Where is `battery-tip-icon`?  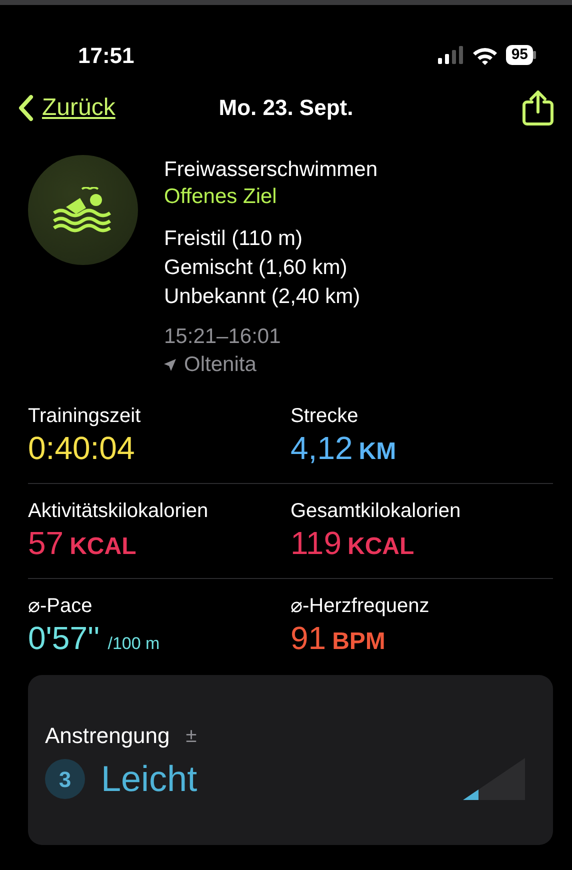
battery-tip-icon is located at coordinates (534, 55).